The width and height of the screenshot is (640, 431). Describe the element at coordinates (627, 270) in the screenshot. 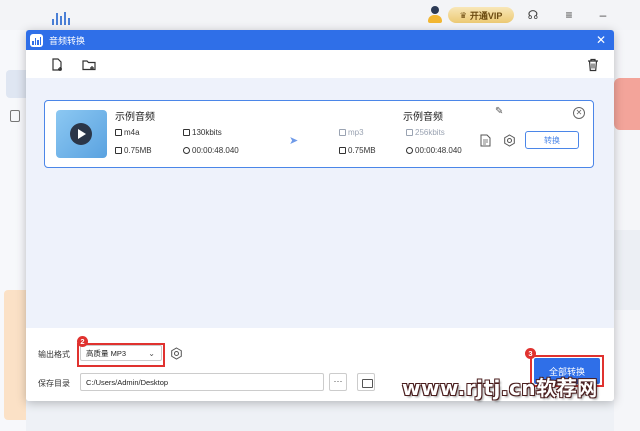

I see `right-card-secondary` at that location.